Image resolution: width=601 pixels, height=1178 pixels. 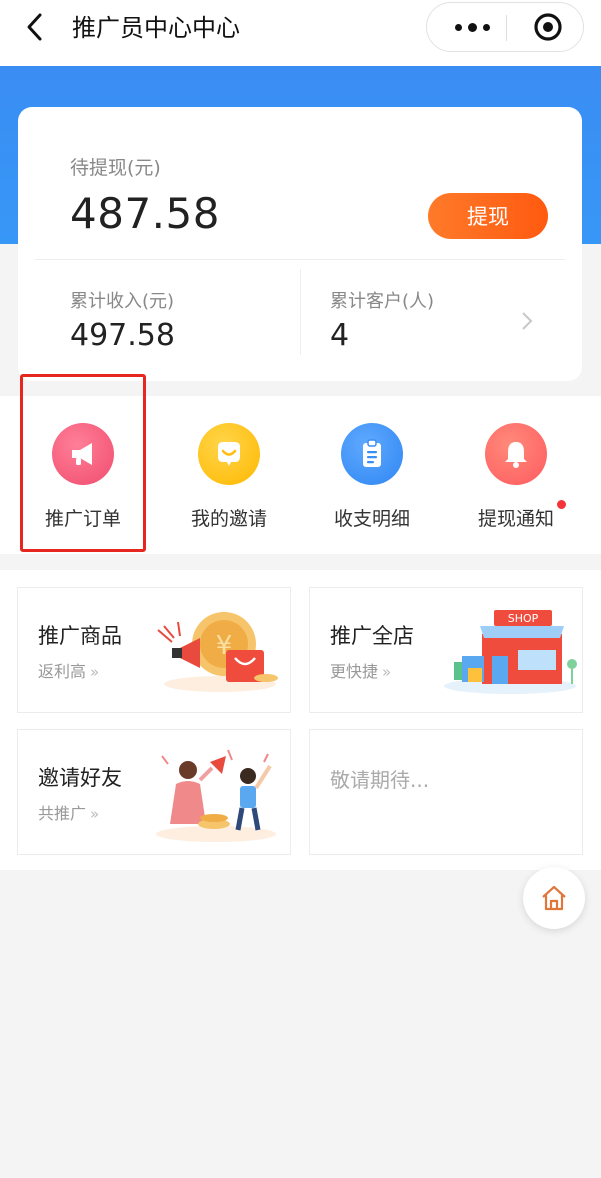 What do you see at coordinates (548, 27) in the screenshot?
I see `target-close-icon` at bounding box center [548, 27].